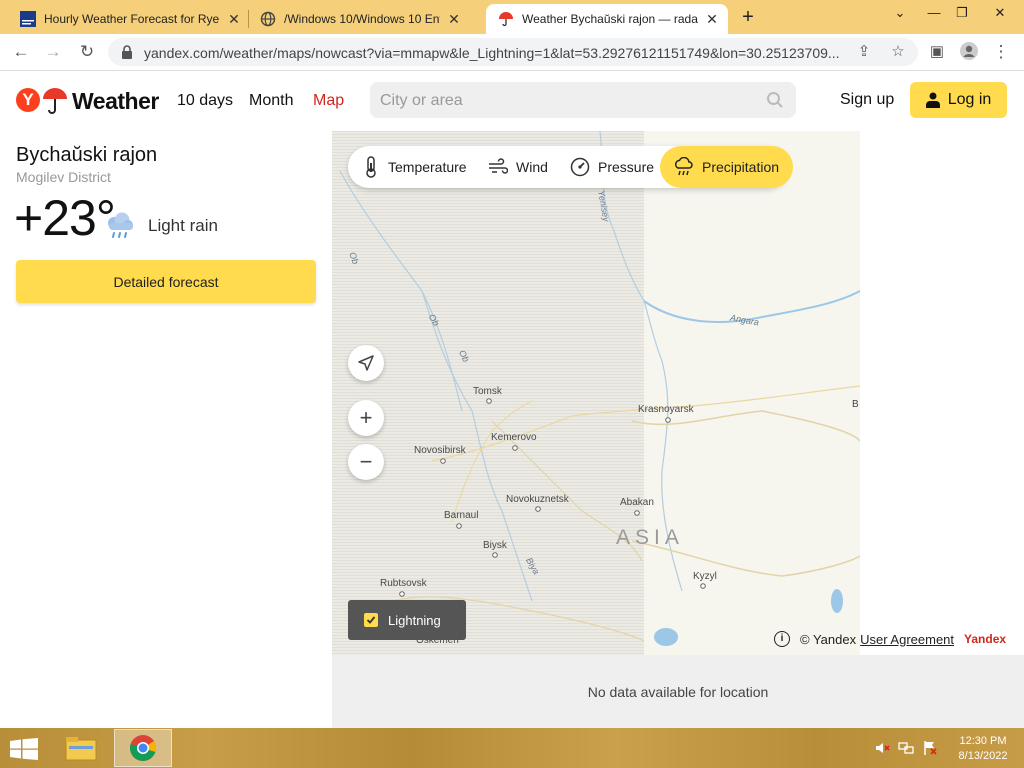  I want to click on map-layer-selector: Temperature Wind Pressure Precipitation, so click(571, 167).